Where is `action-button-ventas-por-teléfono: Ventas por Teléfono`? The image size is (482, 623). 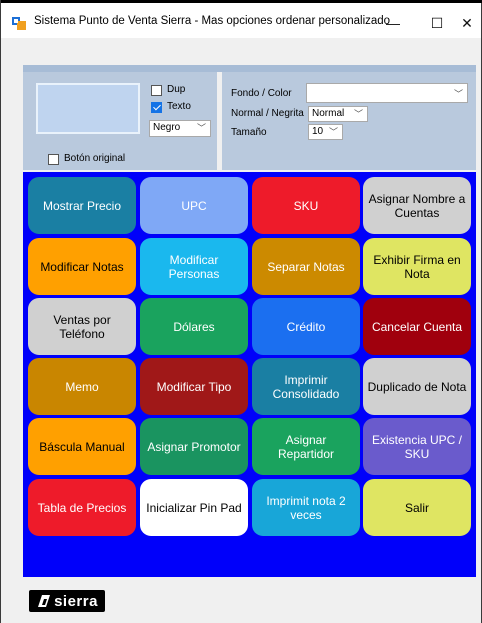
action-button-ventas-por-teléfono: Ventas por Teléfono is located at coordinates (82, 326).